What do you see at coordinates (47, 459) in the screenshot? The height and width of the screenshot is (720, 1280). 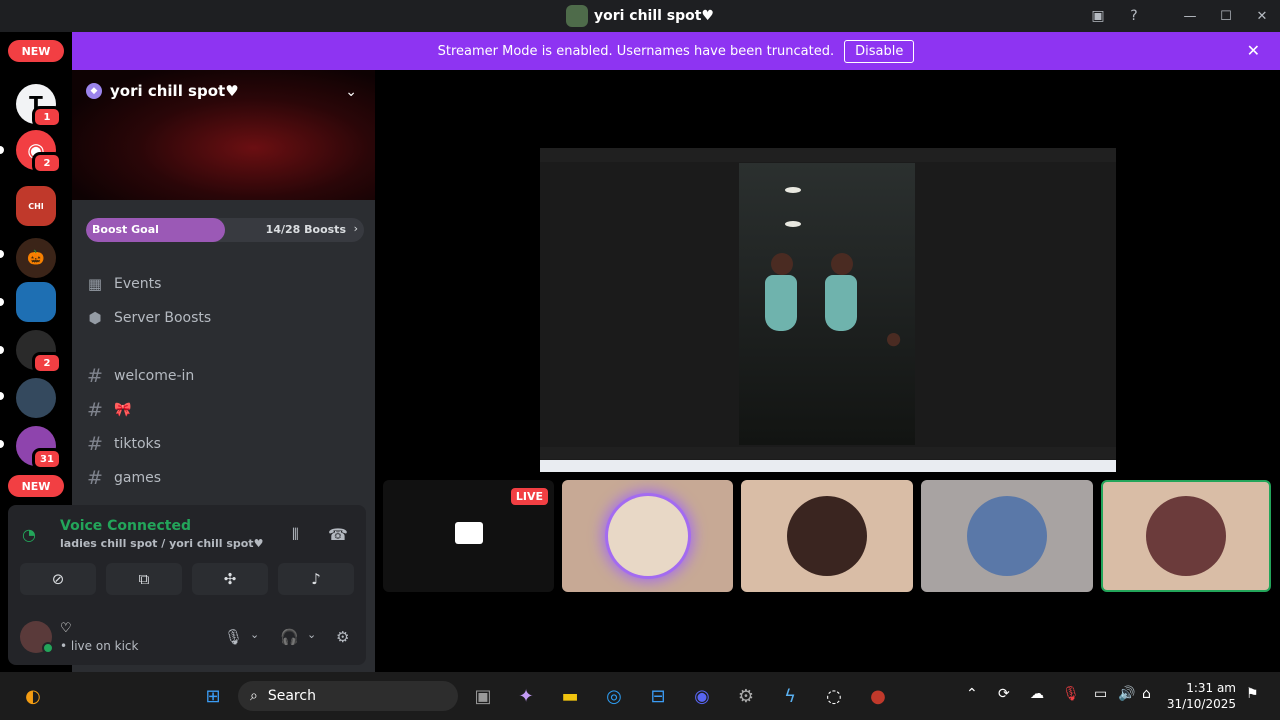 I see `mention-badge: 31` at bounding box center [47, 459].